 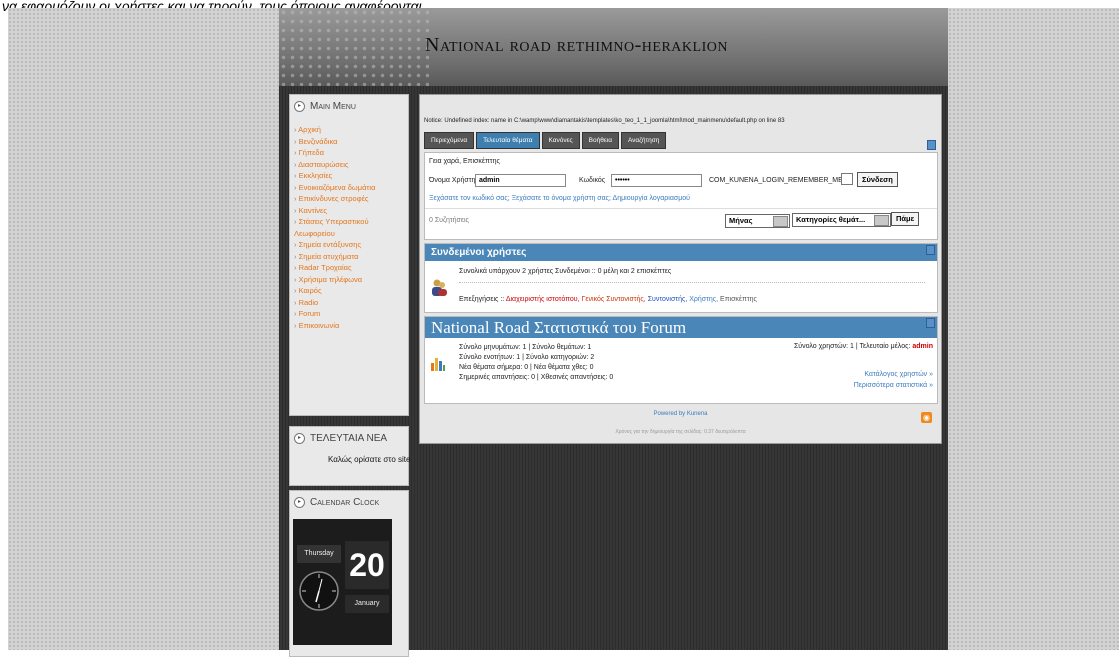 I want to click on menu-item: Forum, so click(x=351, y=314).